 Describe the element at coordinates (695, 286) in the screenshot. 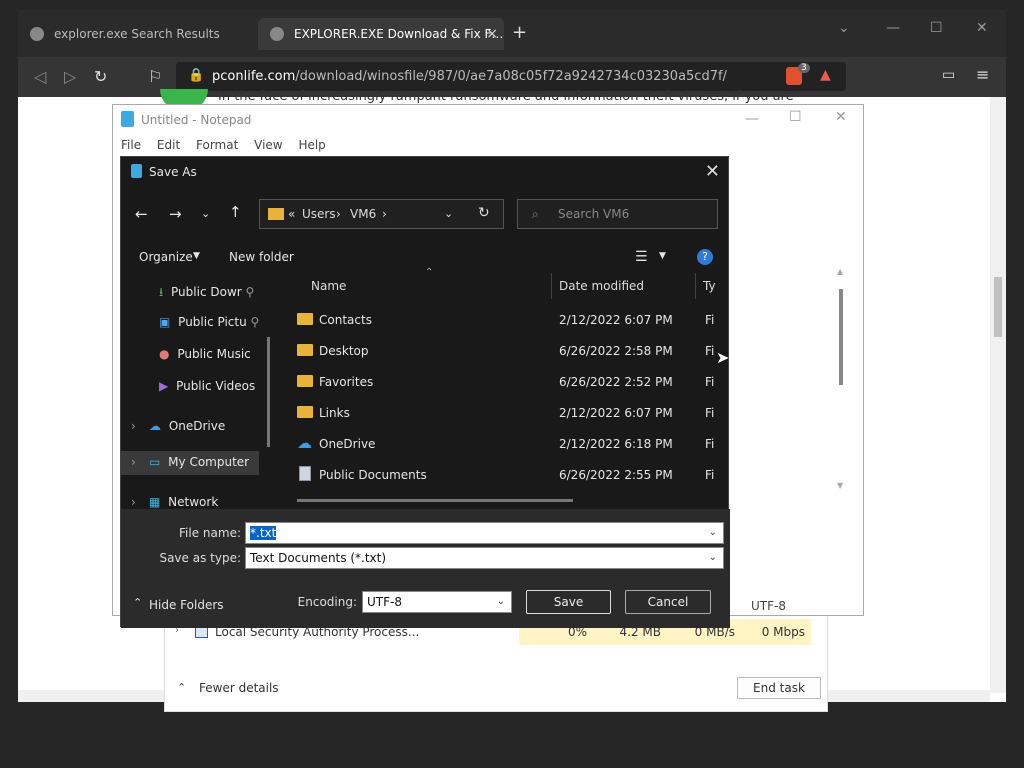

I see `column-divider` at that location.